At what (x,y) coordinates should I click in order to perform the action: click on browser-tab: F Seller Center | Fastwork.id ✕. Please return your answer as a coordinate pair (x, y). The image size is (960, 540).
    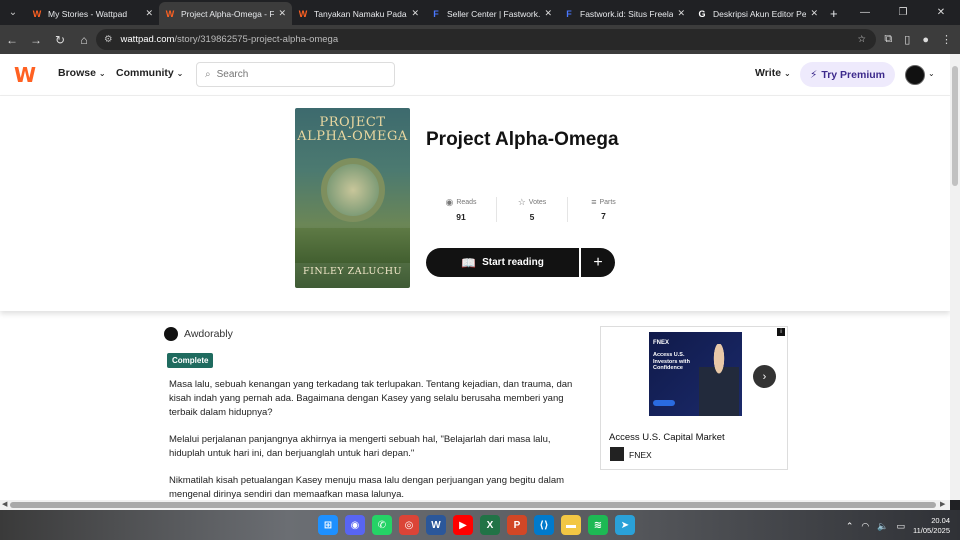
    Looking at the image, I should click on (491, 13).